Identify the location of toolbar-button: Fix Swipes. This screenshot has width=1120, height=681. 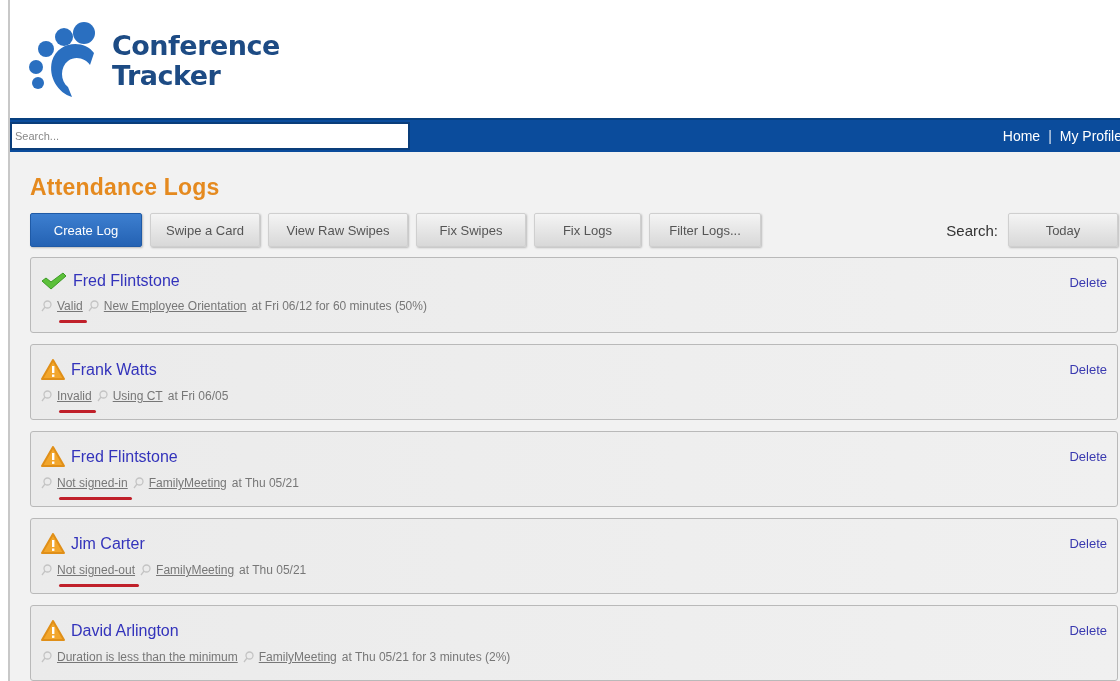
(471, 230).